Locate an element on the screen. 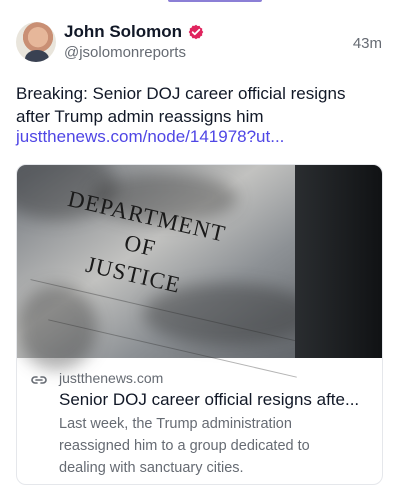  dark-foliage is located at coordinates (338, 261).